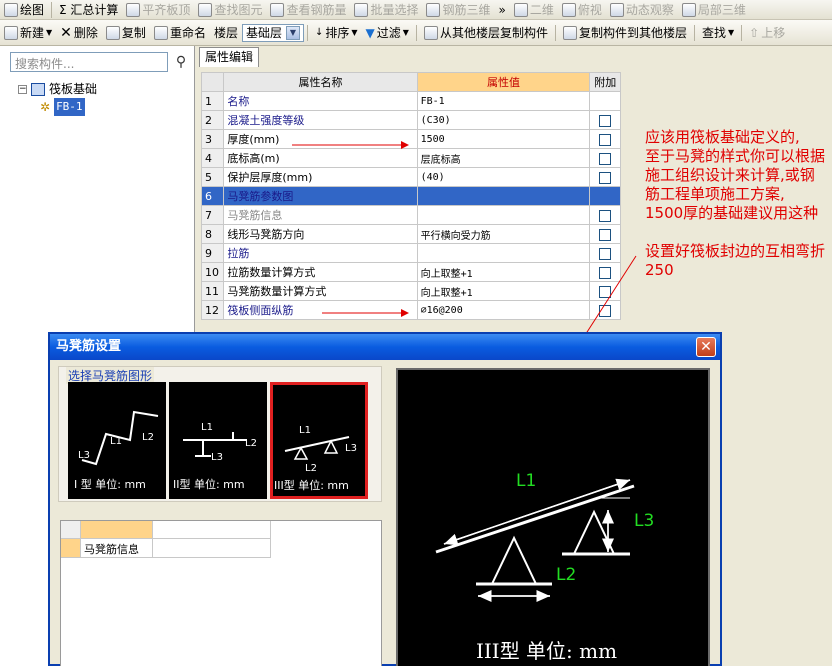 The height and width of the screenshot is (666, 832). I want to click on plank-line, so click(535, 519).